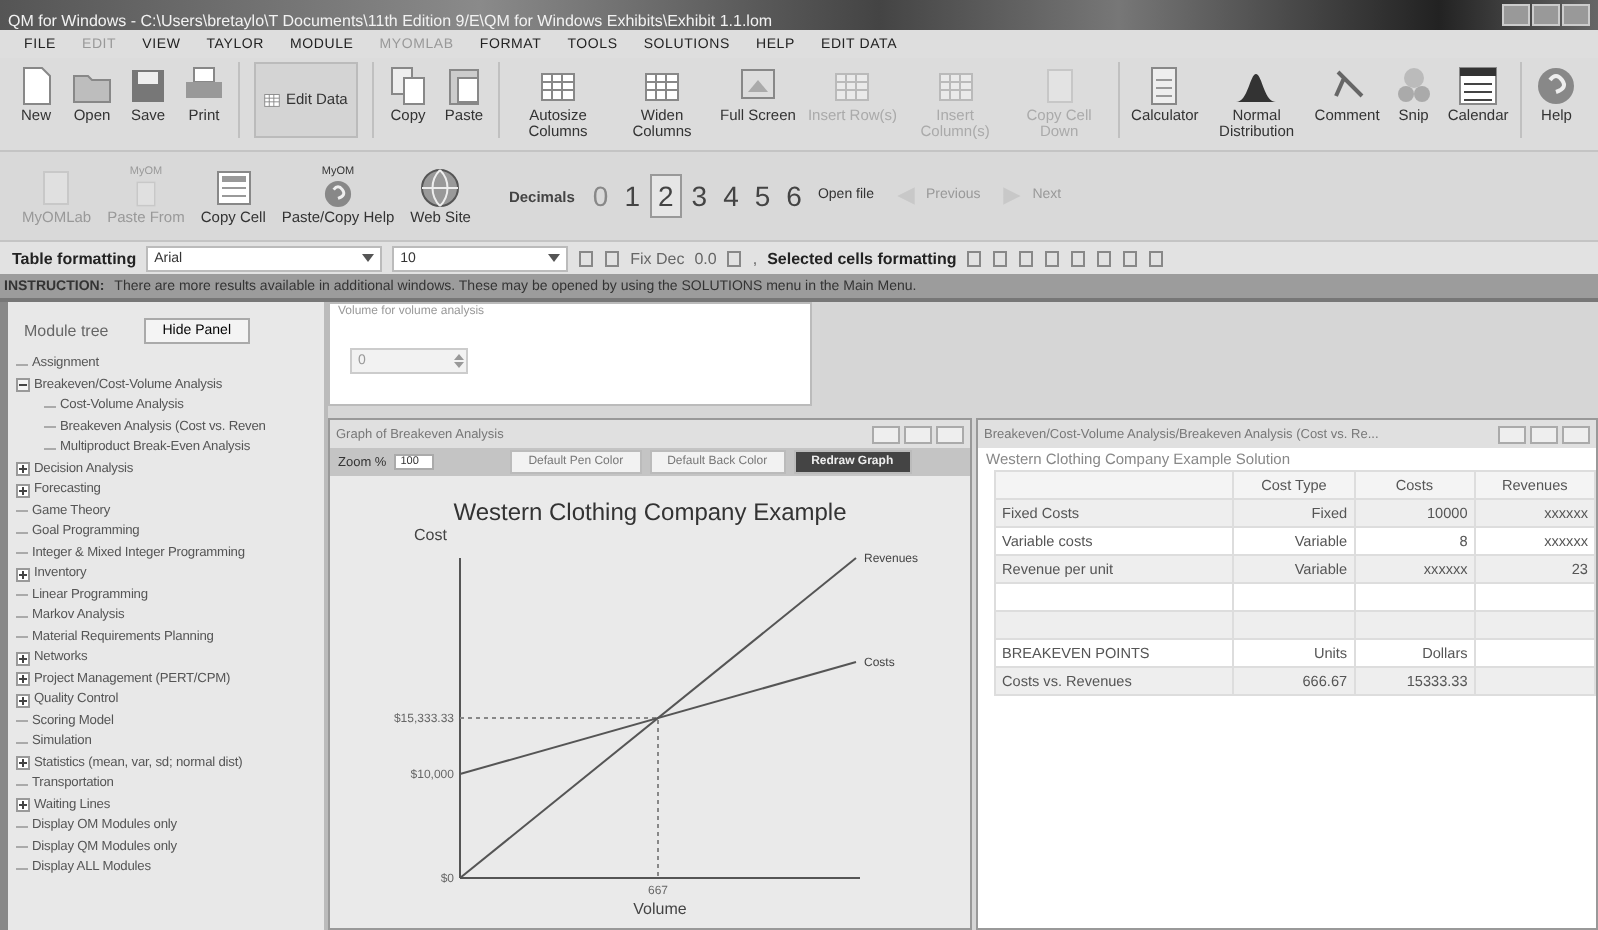 This screenshot has height=930, width=1598. What do you see at coordinates (440, 188) in the screenshot?
I see `globe-icon` at bounding box center [440, 188].